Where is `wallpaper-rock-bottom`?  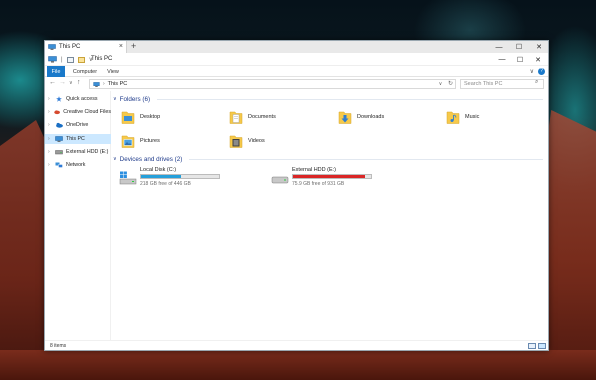
wallpaper-rock-bottom is located at coordinates (298, 365).